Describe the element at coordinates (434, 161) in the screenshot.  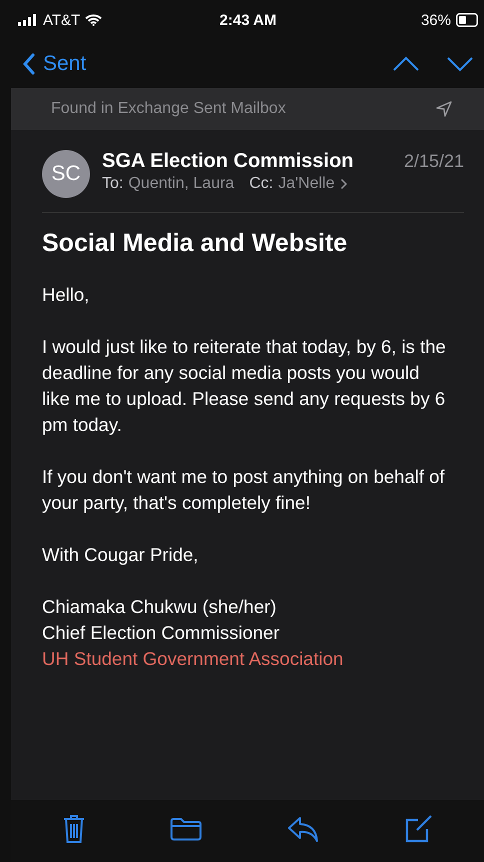
I see `message-date: 2/15/21` at that location.